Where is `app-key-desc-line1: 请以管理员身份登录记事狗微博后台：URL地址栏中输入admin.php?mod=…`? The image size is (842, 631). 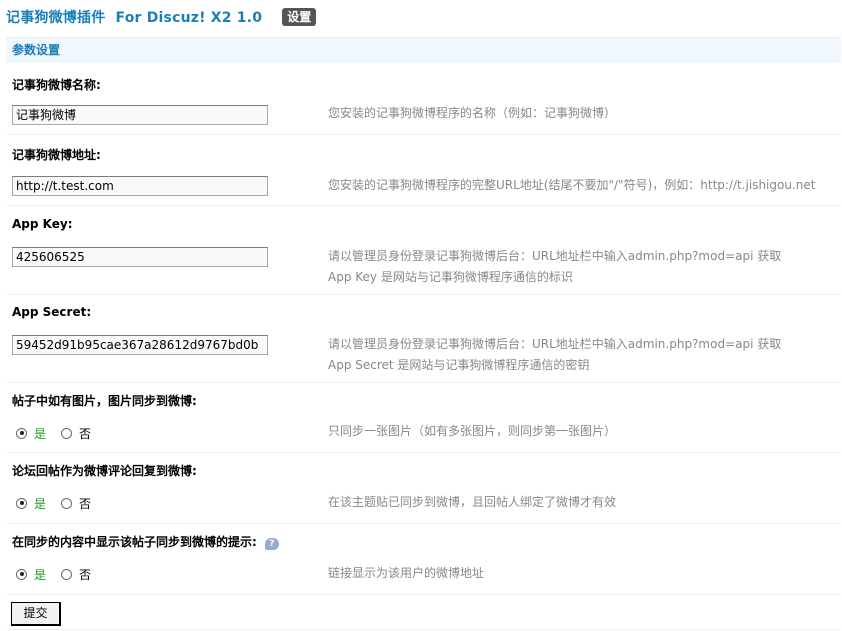 app-key-desc-line1: 请以管理员身份登录记事狗微博后台：URL地址栏中输入admin.php?mod=… is located at coordinates (555, 256).